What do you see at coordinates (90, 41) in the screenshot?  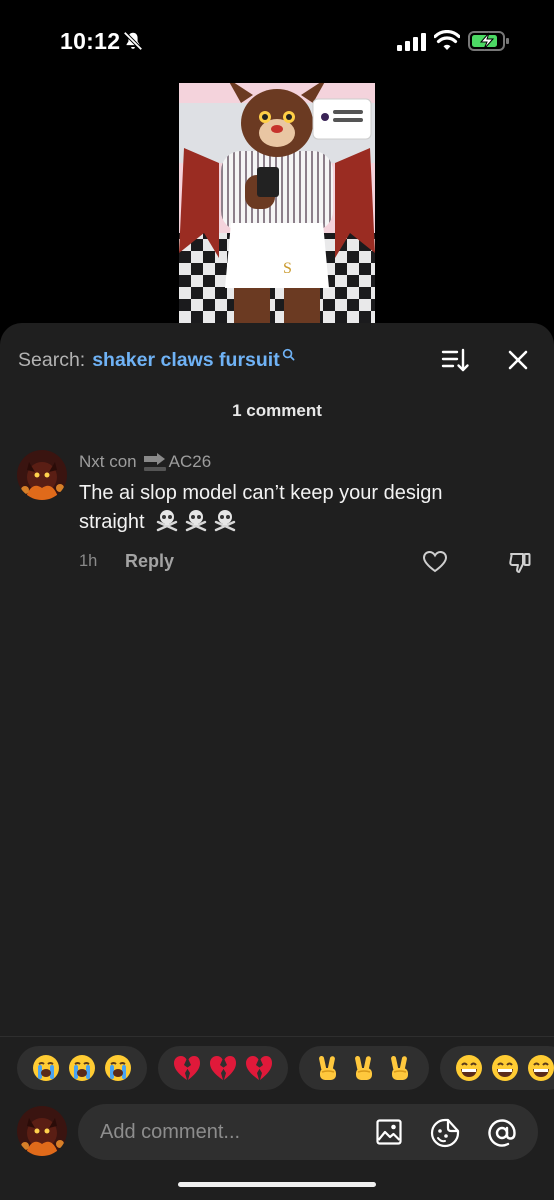 I see `status-time: 10:12` at bounding box center [90, 41].